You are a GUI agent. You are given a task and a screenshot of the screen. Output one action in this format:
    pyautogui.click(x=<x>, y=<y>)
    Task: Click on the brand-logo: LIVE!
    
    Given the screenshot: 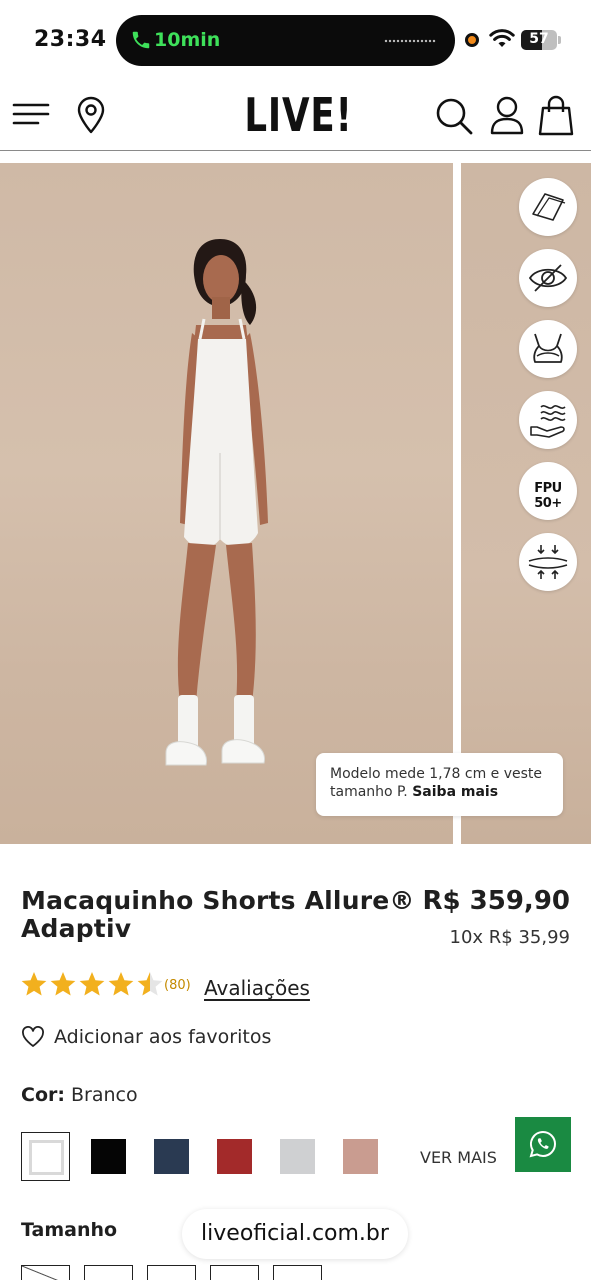 What is the action you would take?
    pyautogui.click(x=297, y=115)
    